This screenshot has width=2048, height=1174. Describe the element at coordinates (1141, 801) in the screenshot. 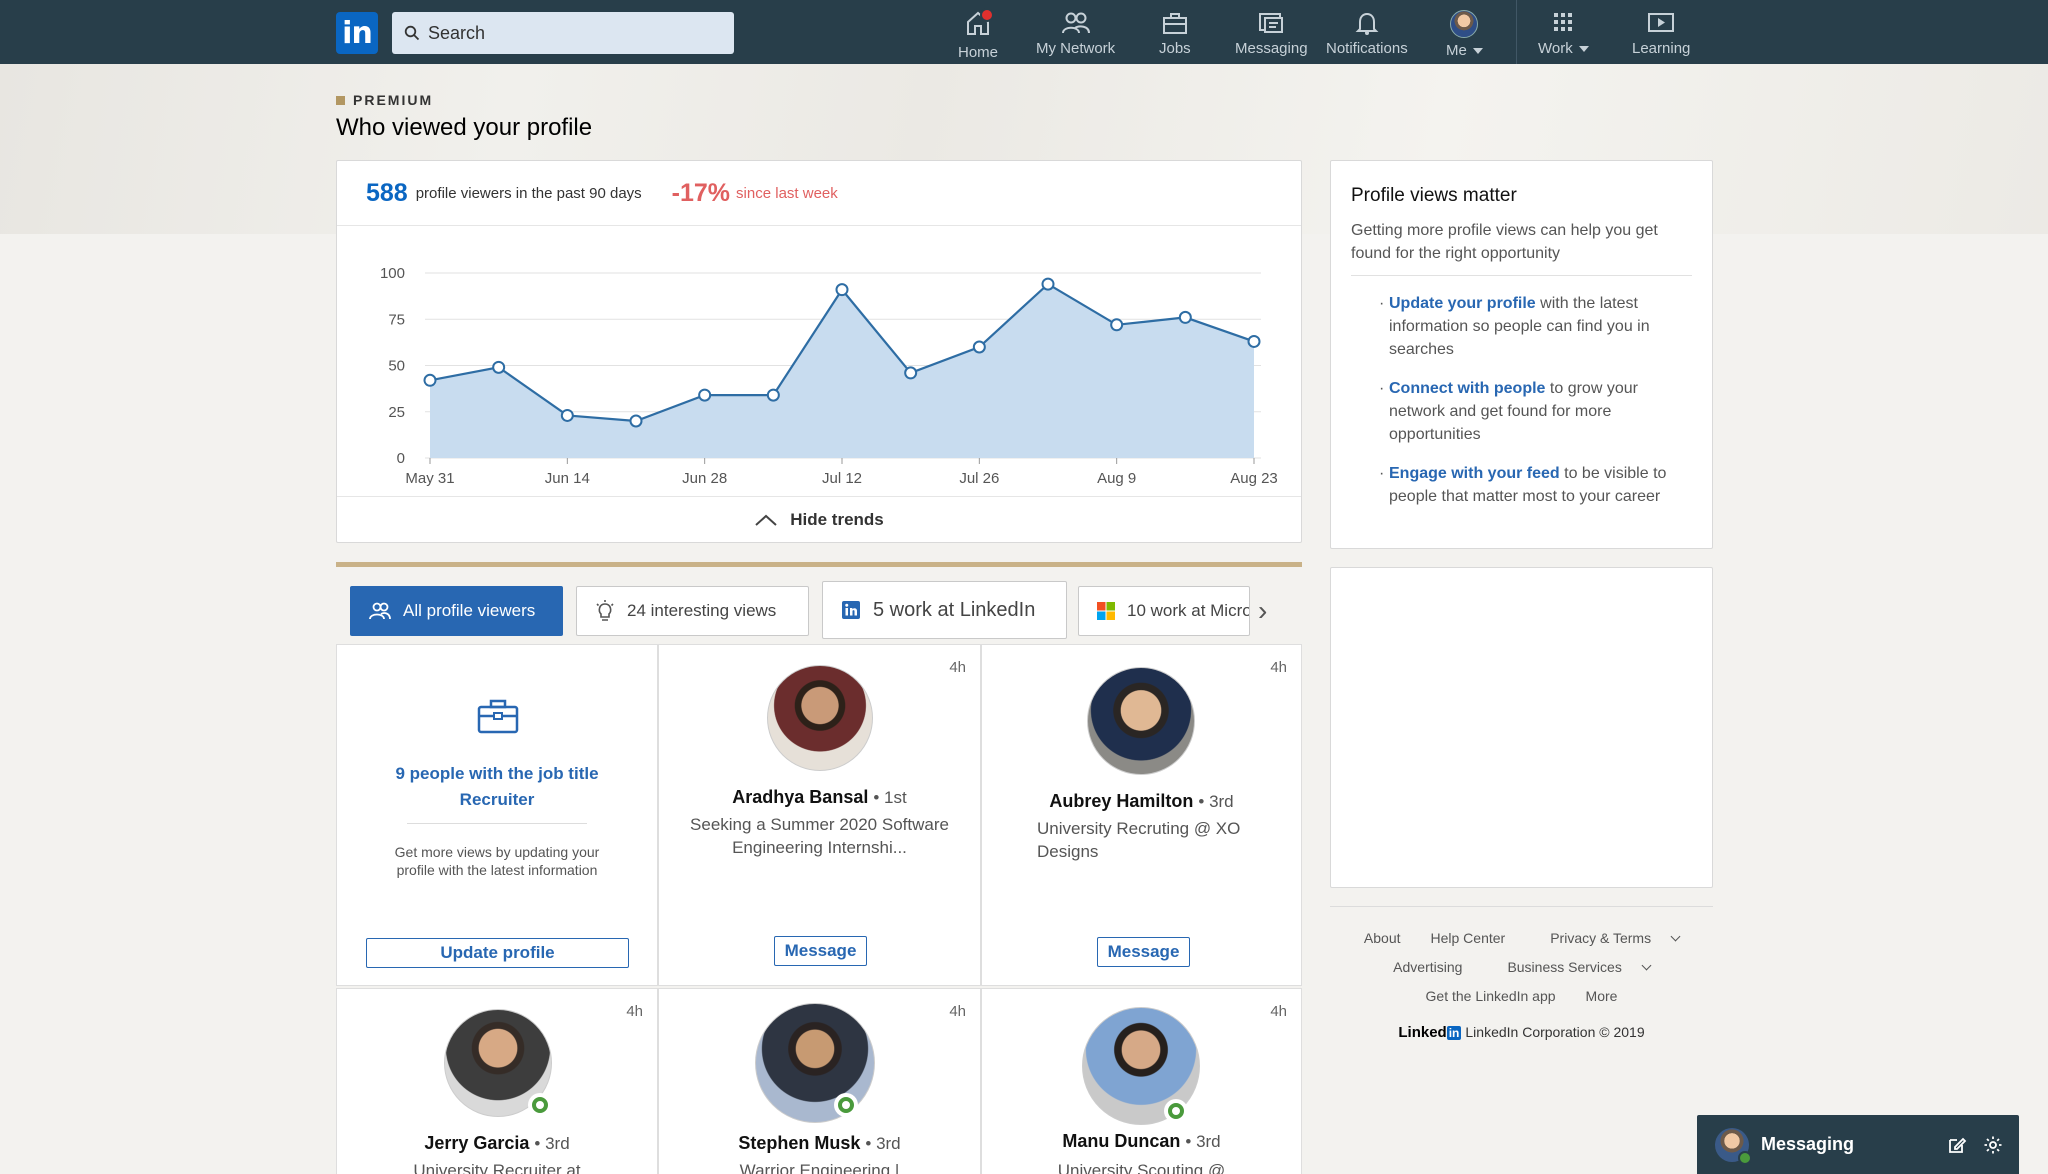

I see `viewer-name: Aubrey Hamilton • 3rd` at that location.